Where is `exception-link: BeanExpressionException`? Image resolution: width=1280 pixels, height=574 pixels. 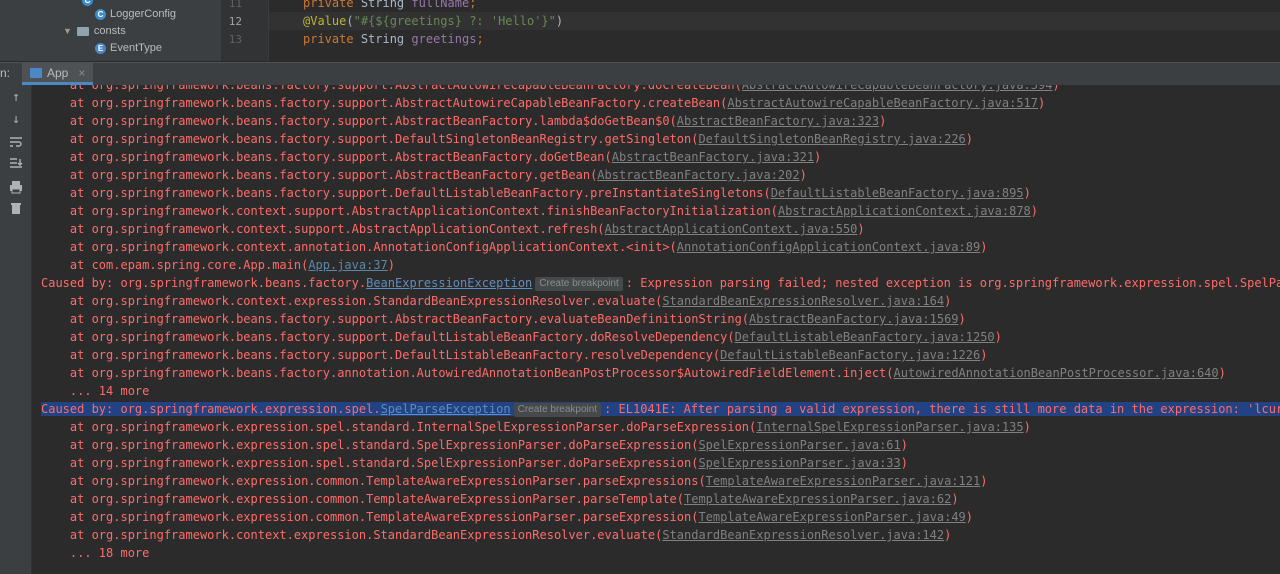
exception-link: BeanExpressionException is located at coordinates (449, 283).